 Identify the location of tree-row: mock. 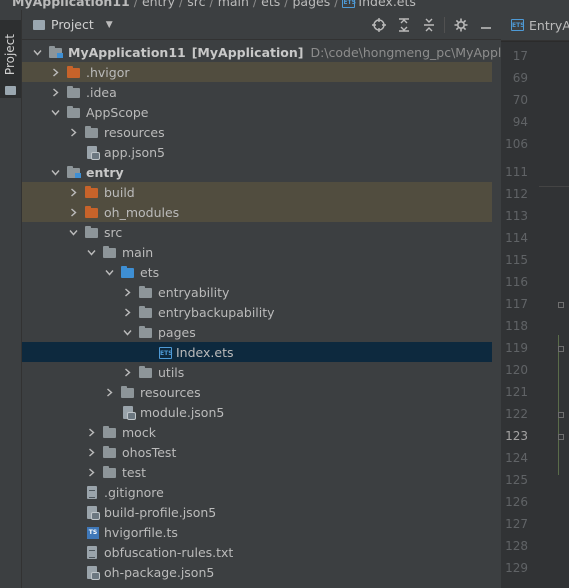
(257, 432).